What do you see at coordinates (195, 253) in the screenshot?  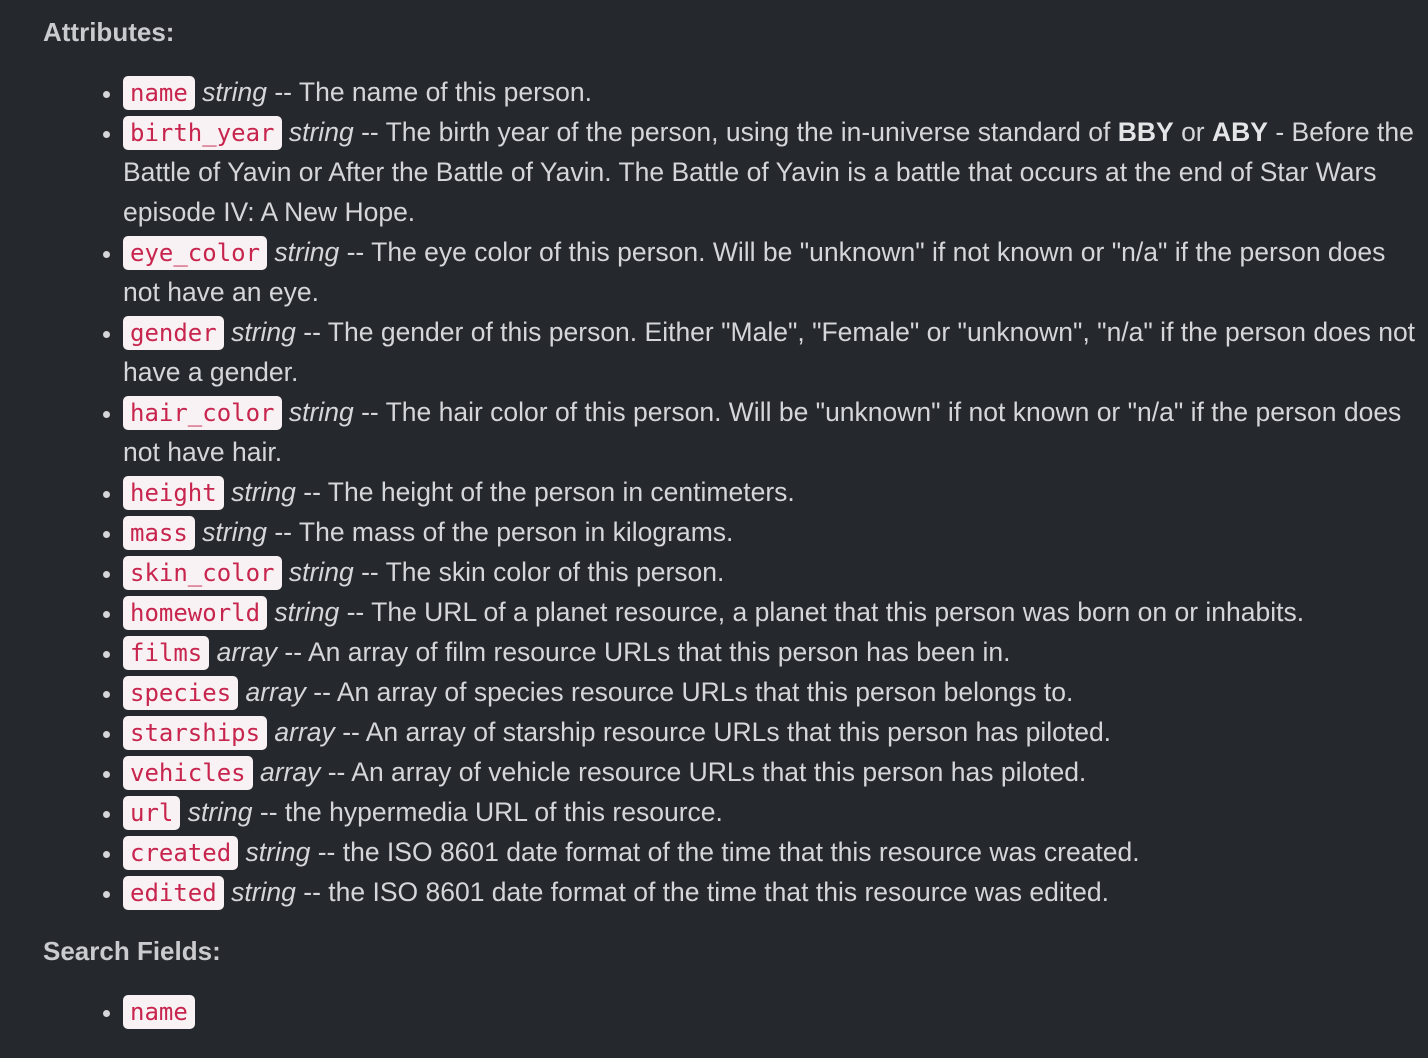 I see `attribute-name: eye_color` at bounding box center [195, 253].